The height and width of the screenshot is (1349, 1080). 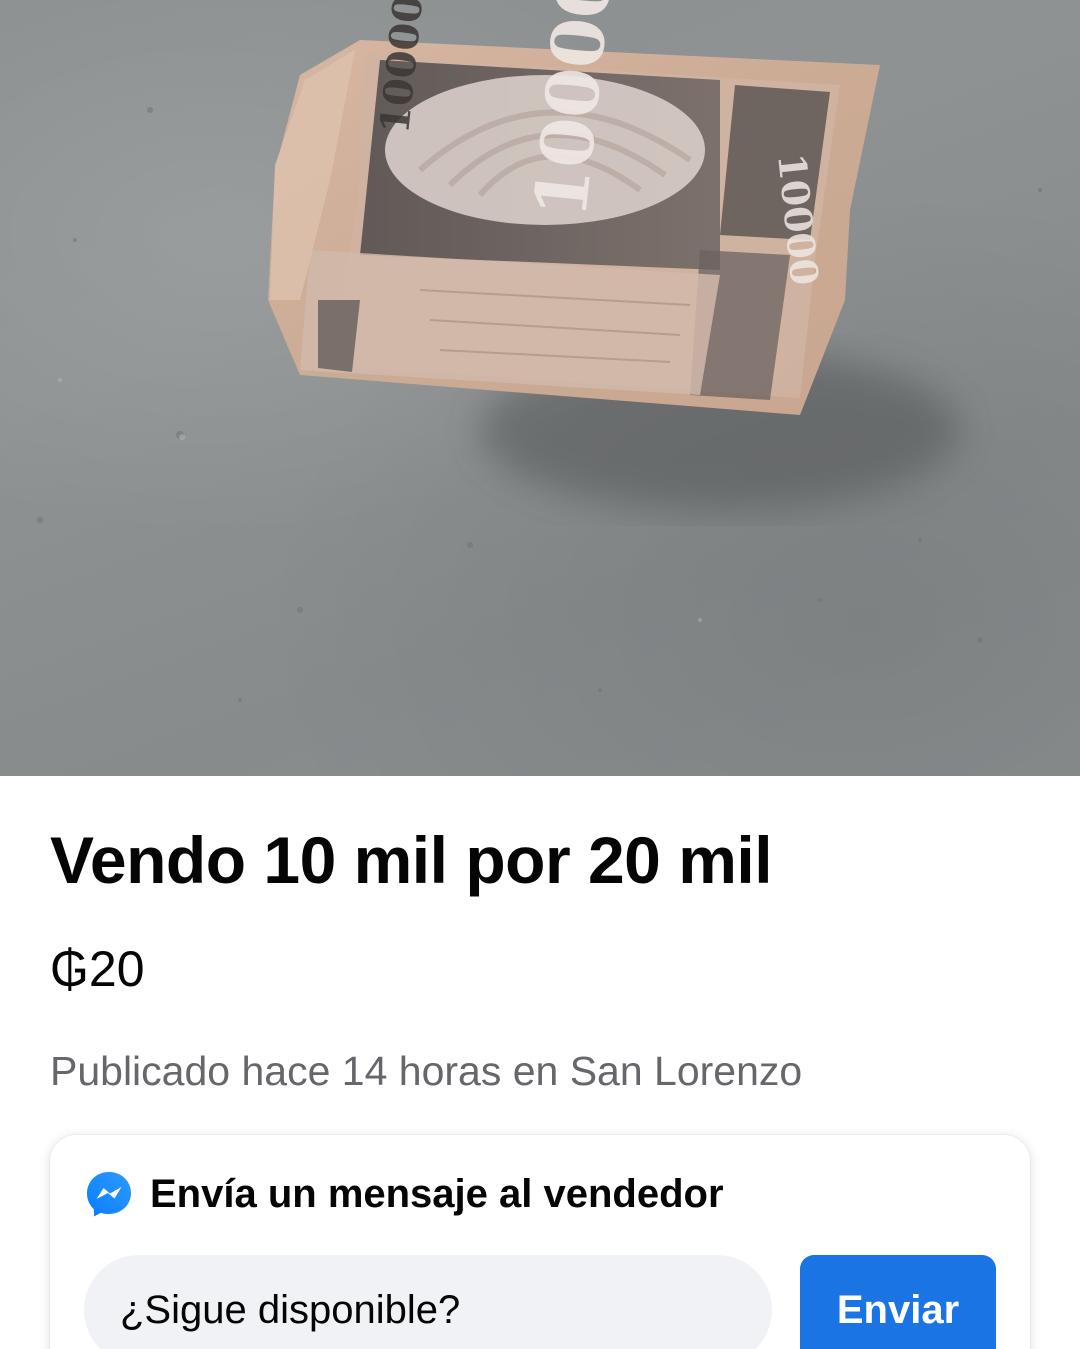 What do you see at coordinates (540, 1242) in the screenshot?
I see `message-seller-card: Envía un mensaje al vendedor Enviar` at bounding box center [540, 1242].